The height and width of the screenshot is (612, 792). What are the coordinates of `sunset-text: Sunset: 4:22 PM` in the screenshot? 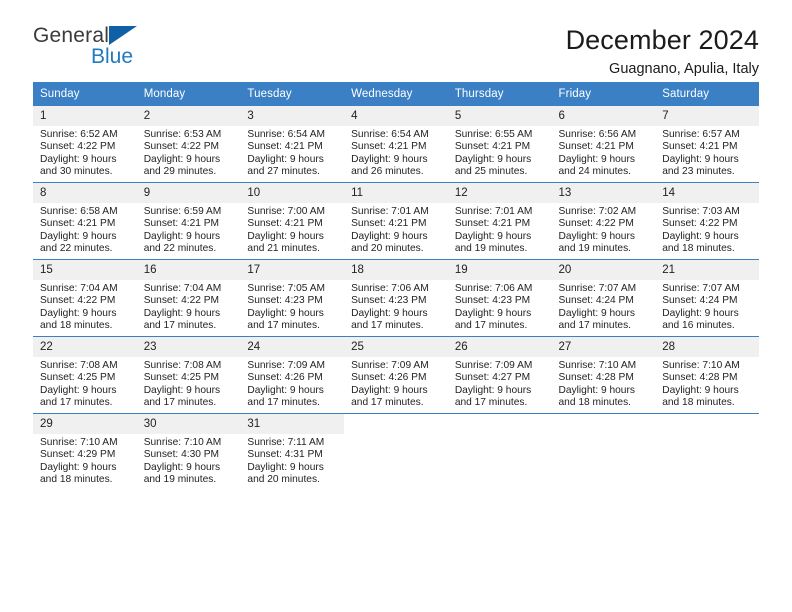 It's located at (700, 224).